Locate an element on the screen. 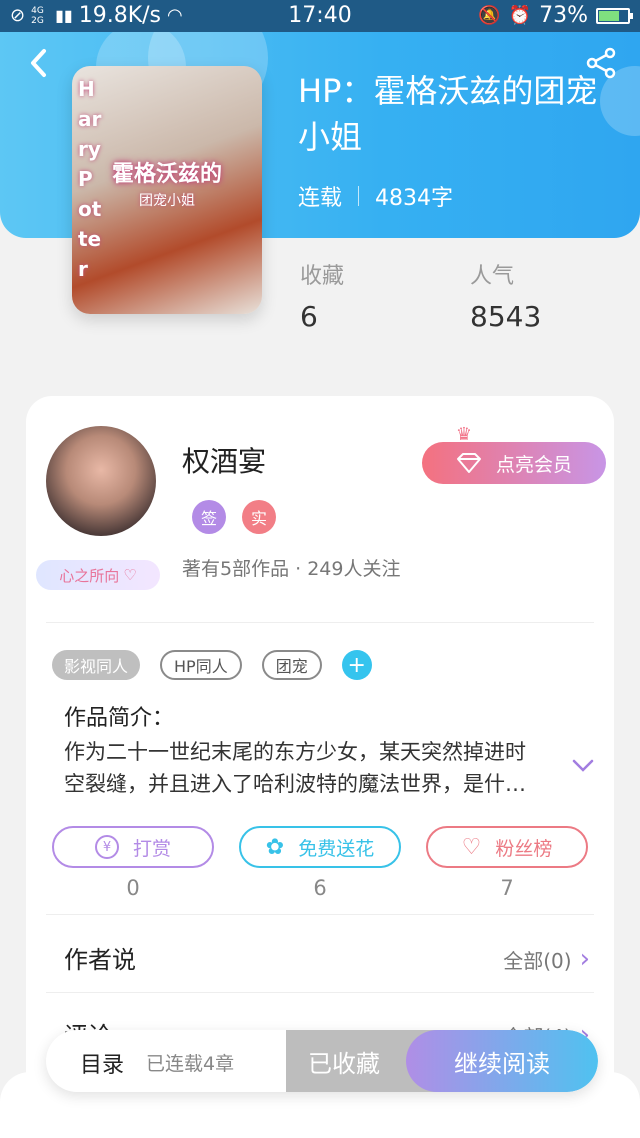 This screenshot has width=640, height=1138. status-right: 🔕 ⏰ 73% is located at coordinates (555, 15).